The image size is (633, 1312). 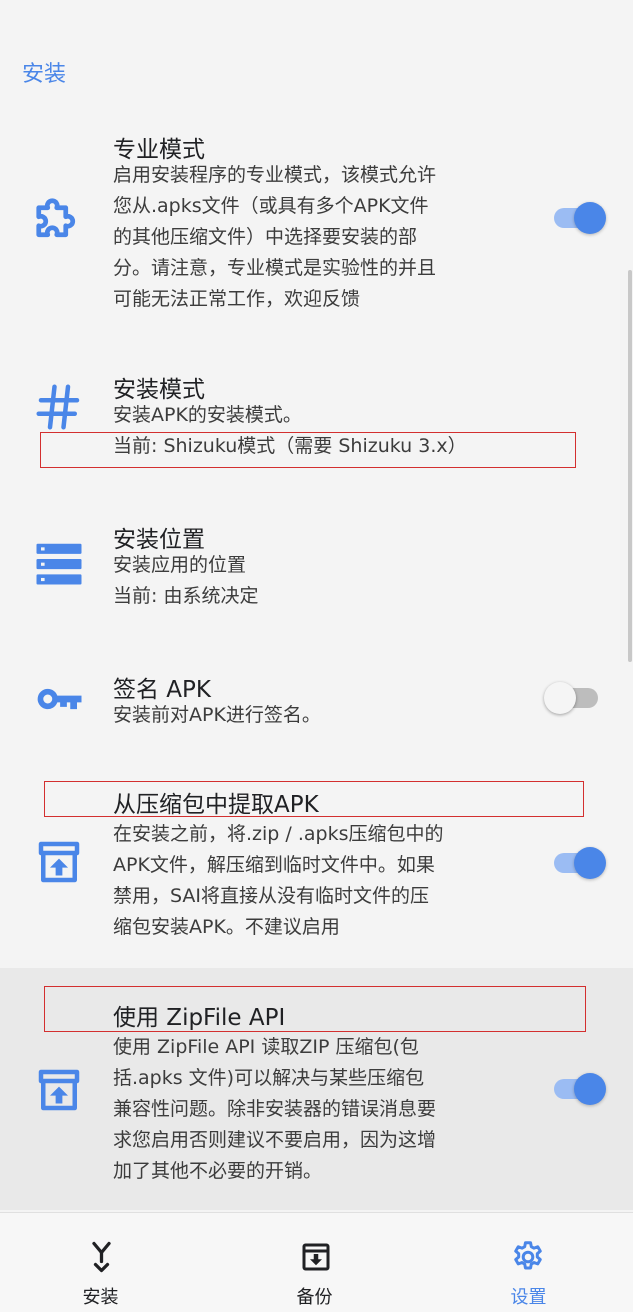 What do you see at coordinates (315, 1009) in the screenshot?
I see `annotation-box-zipfile-title` at bounding box center [315, 1009].